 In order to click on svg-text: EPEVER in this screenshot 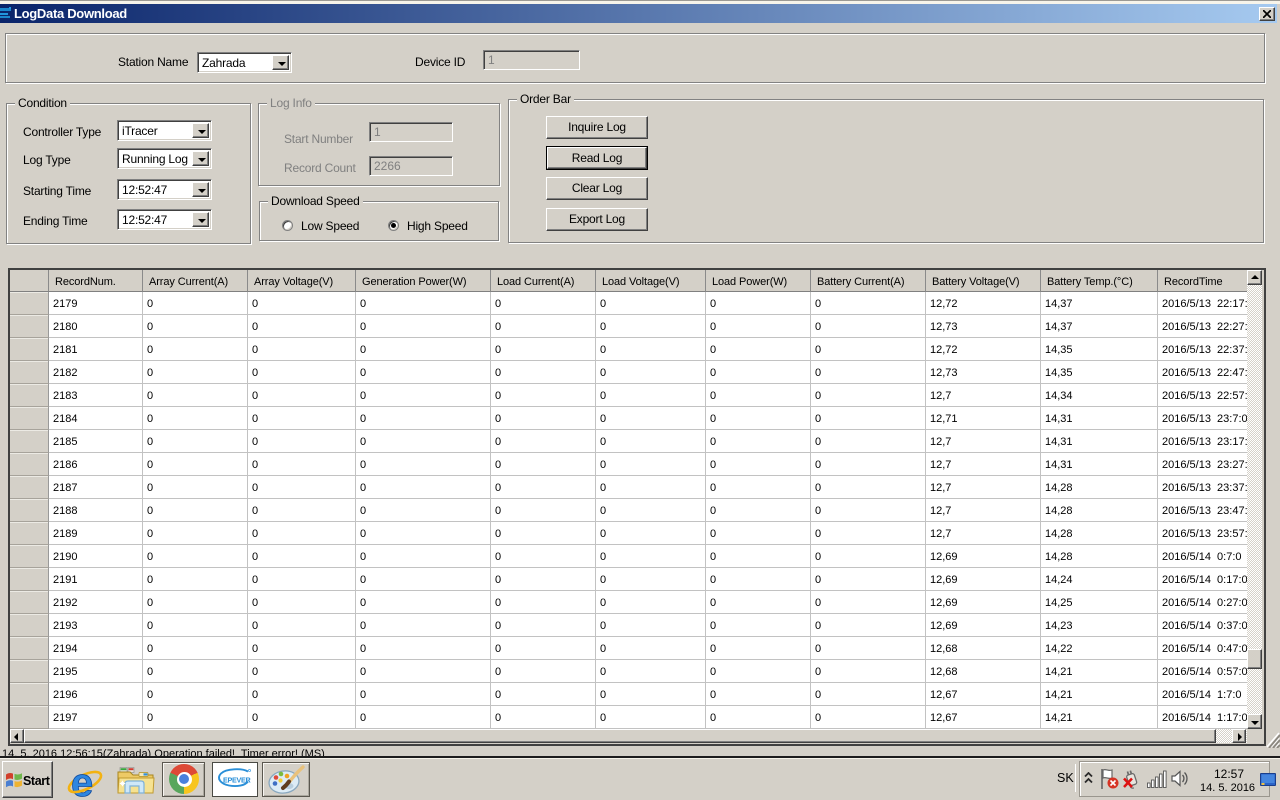, I will do `click(237, 779)`.